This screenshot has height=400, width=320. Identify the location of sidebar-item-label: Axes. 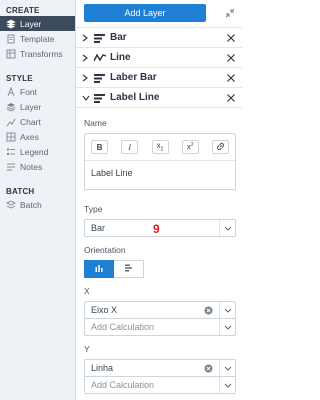
(29, 136).